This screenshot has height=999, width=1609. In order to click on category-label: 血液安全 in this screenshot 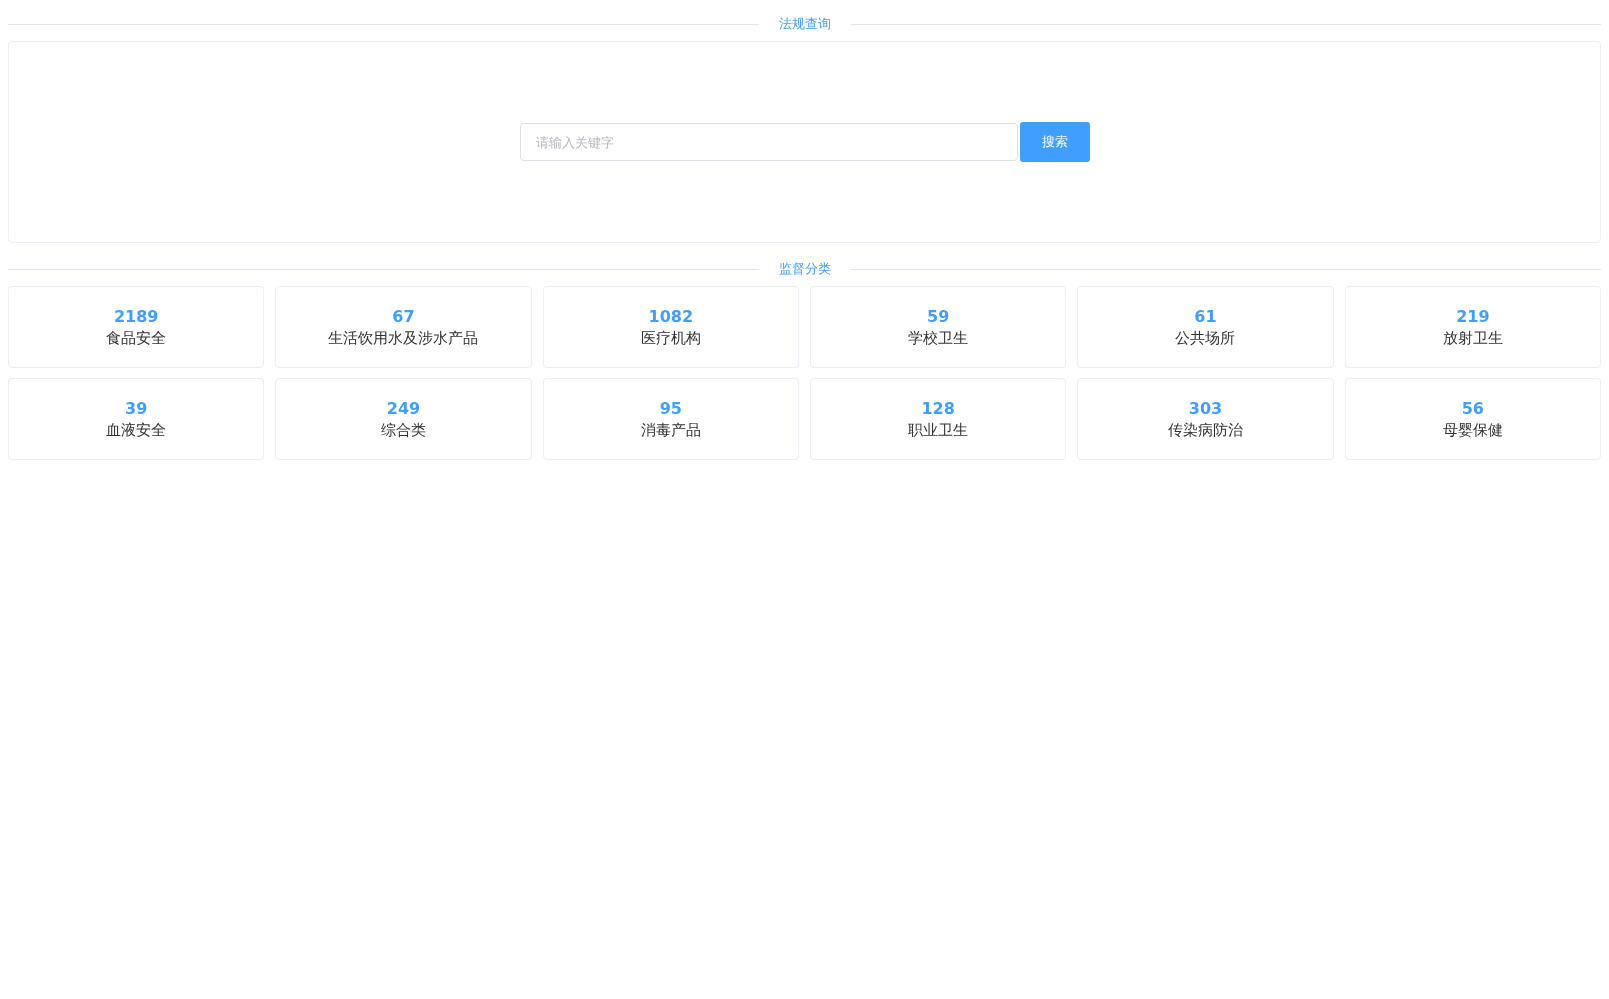, I will do `click(136, 430)`.